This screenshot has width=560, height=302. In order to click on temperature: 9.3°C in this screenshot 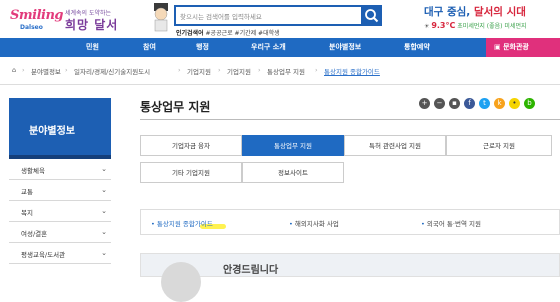, I will do `click(443, 25)`.